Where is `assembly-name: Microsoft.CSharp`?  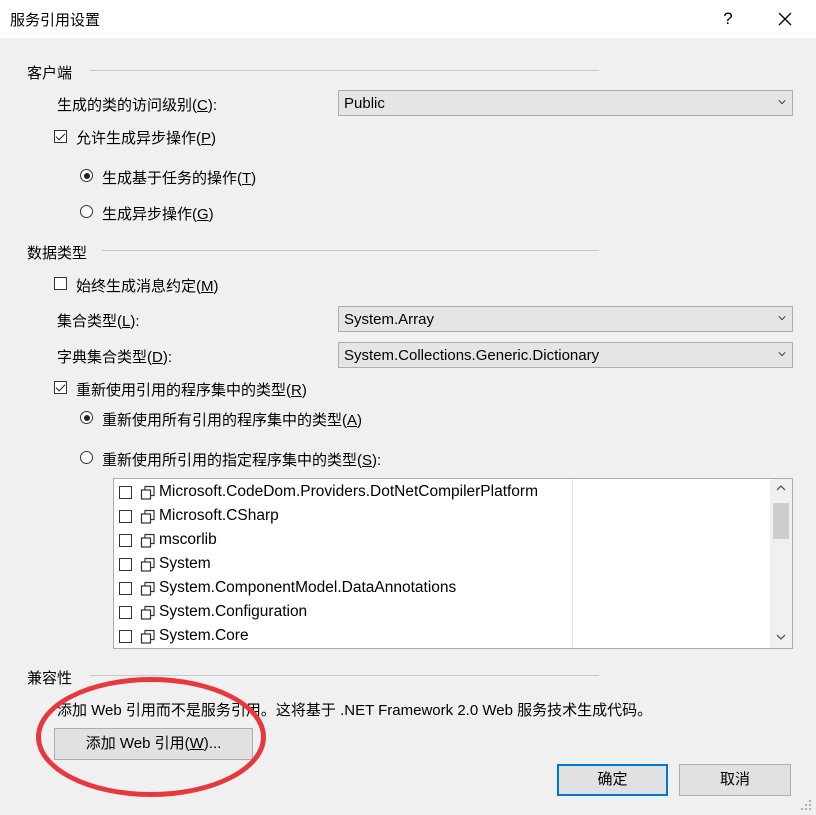 assembly-name: Microsoft.CSharp is located at coordinates (219, 515).